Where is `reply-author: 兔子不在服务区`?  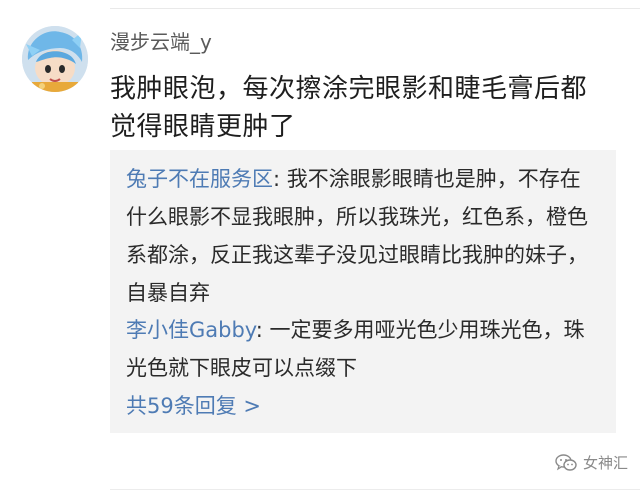
reply-author: 兔子不在服务区 is located at coordinates (199, 179).